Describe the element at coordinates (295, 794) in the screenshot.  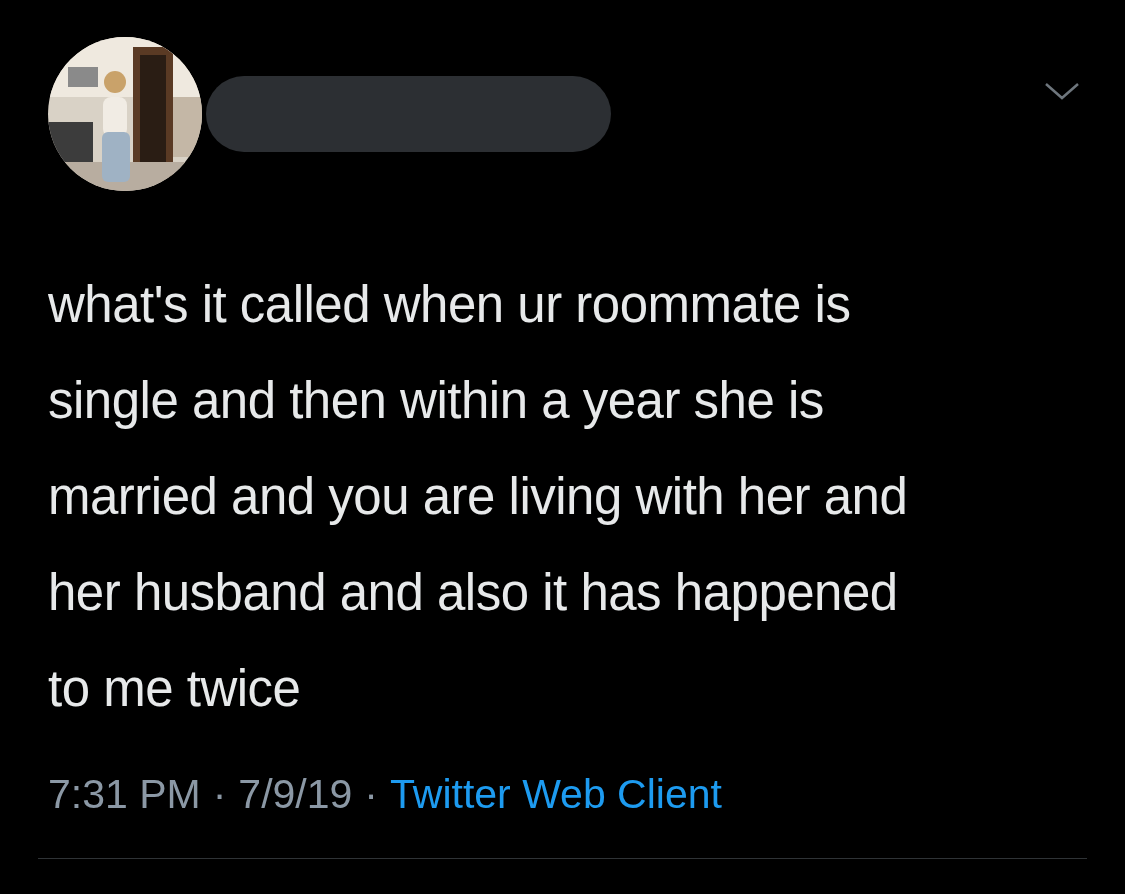
I see `timestamp: 7/9/19` at that location.